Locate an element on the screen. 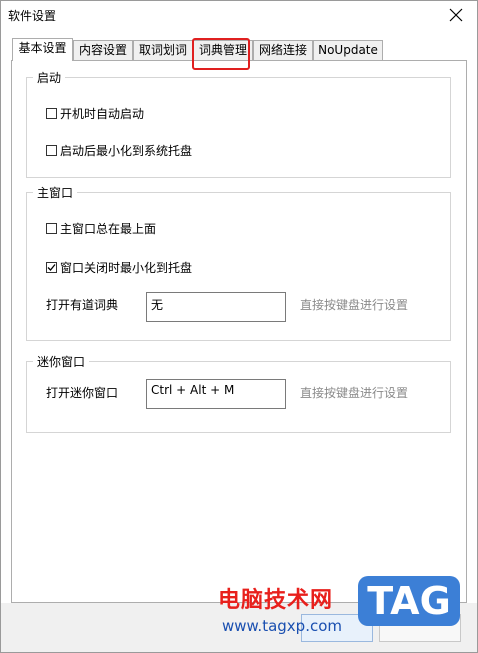  checkbox-always-on-top: 主窗口总在最上面 is located at coordinates (101, 228).